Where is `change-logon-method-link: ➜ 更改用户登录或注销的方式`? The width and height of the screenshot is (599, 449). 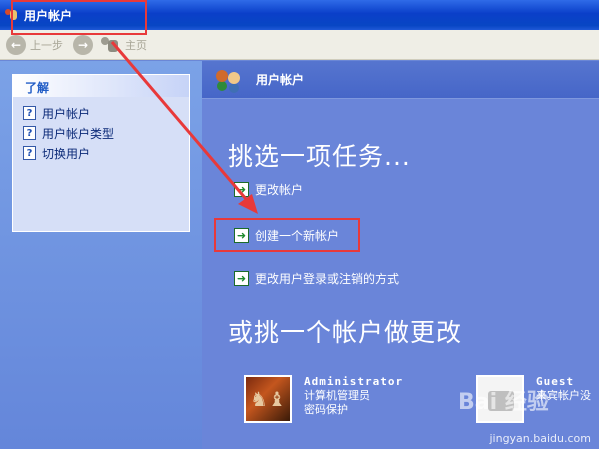
change-logon-method-link: ➜ 更改用户登录或注销的方式 is located at coordinates (316, 278).